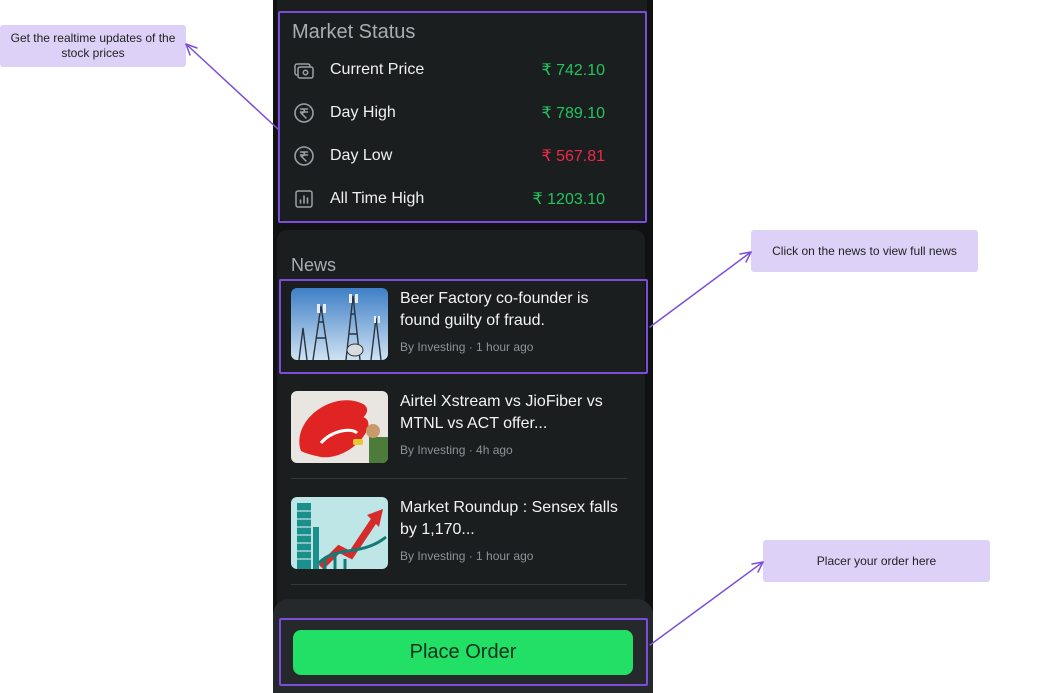 This screenshot has height=693, width=1038. What do you see at coordinates (700, 289) in the screenshot?
I see `arrow-to-news-callout` at bounding box center [700, 289].